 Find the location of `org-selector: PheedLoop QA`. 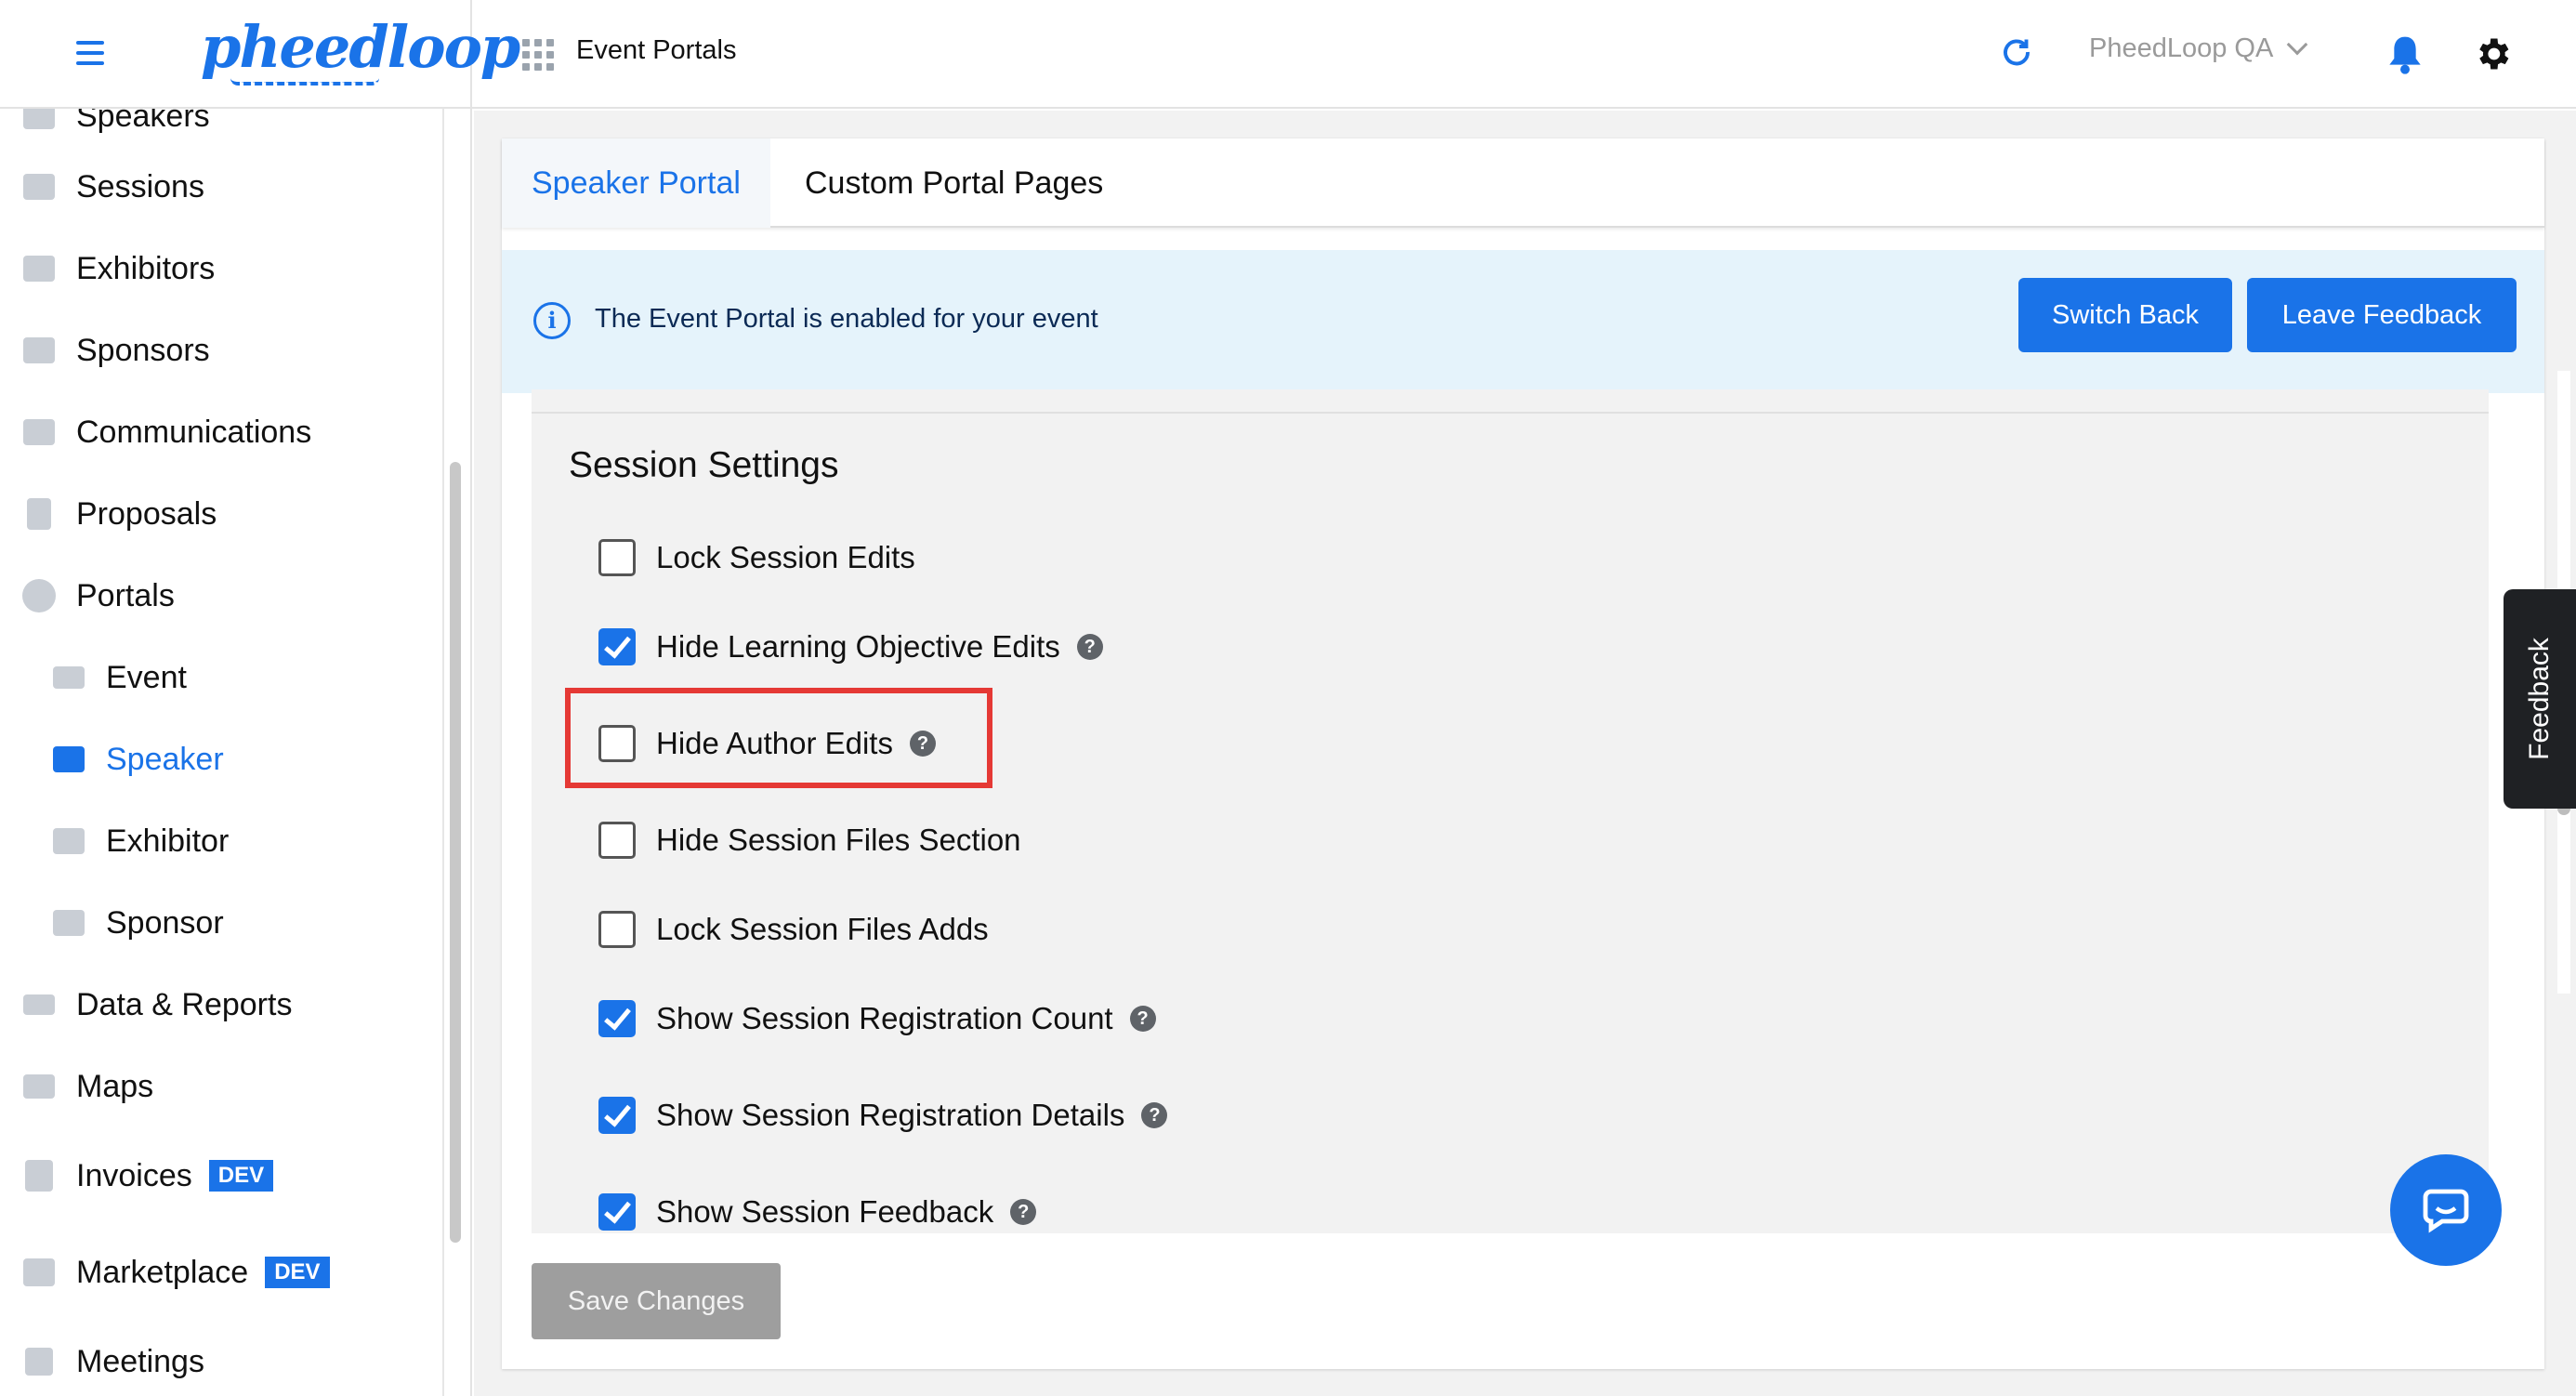

org-selector: PheedLoop QA is located at coordinates (2198, 48).